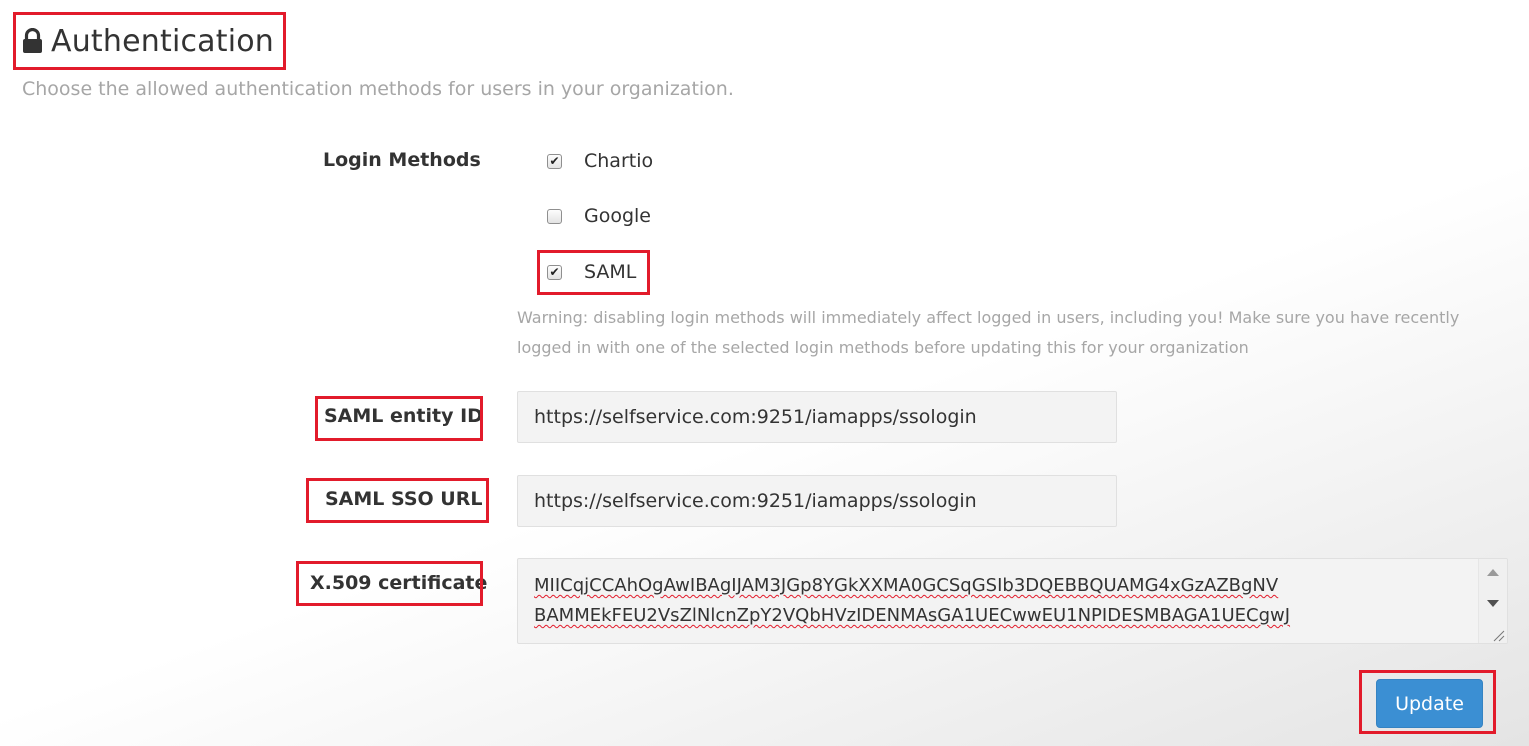 The width and height of the screenshot is (1529, 746). I want to click on resize-handle-icon, so click(1498, 634).